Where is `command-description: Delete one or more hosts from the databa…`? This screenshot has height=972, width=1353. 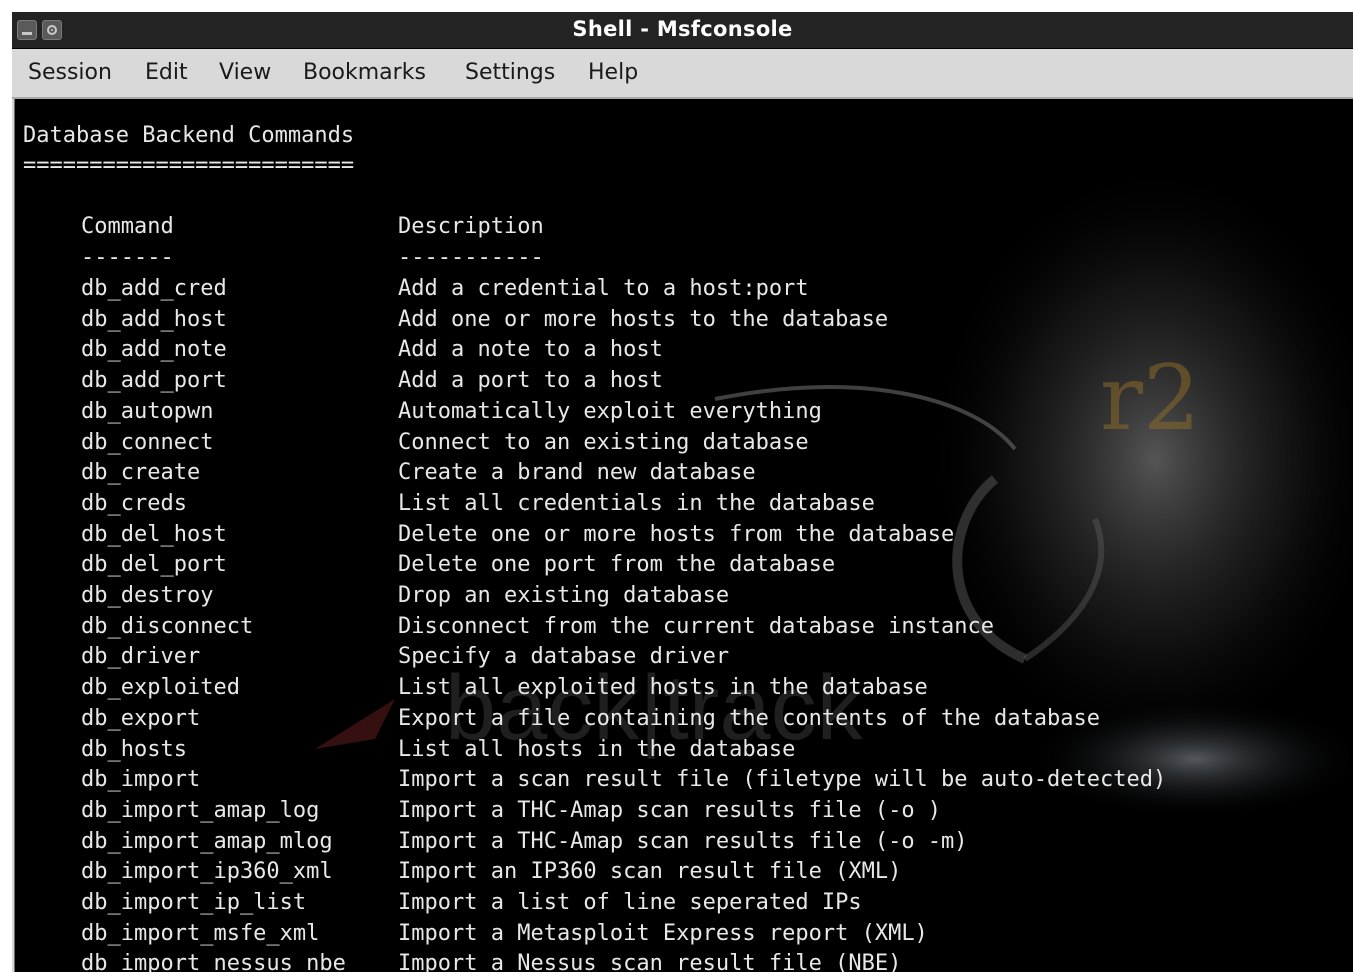
command-description: Delete one or more hosts from the databa… is located at coordinates (676, 534).